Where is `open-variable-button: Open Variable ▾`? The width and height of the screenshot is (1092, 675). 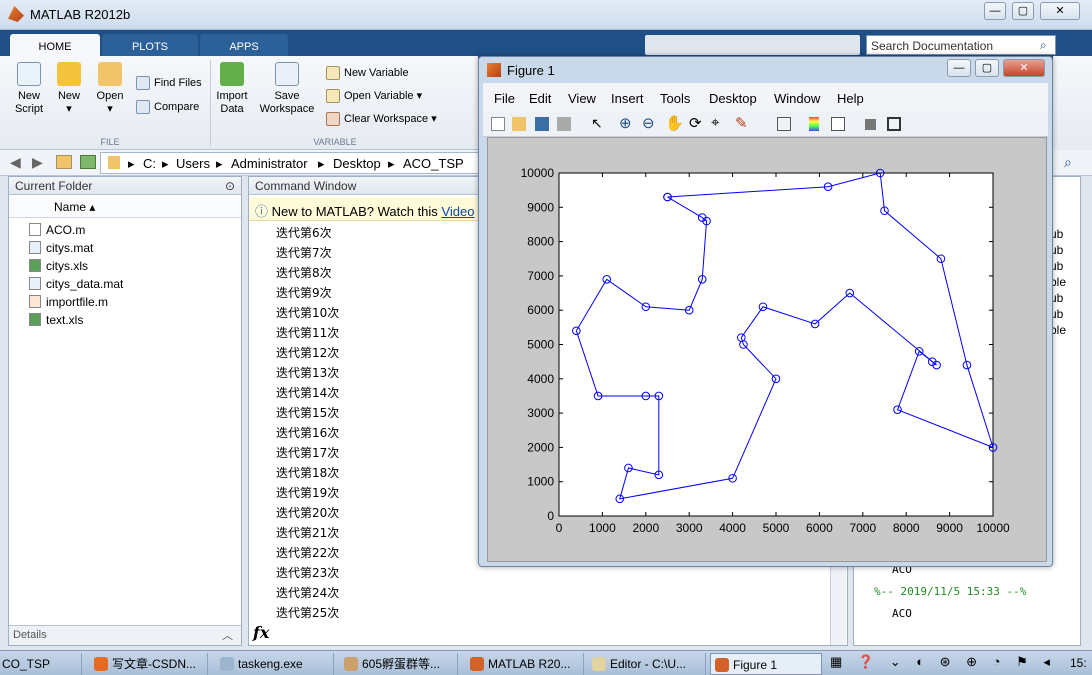
open-variable-button: Open Variable ▾ is located at coordinates (374, 96).